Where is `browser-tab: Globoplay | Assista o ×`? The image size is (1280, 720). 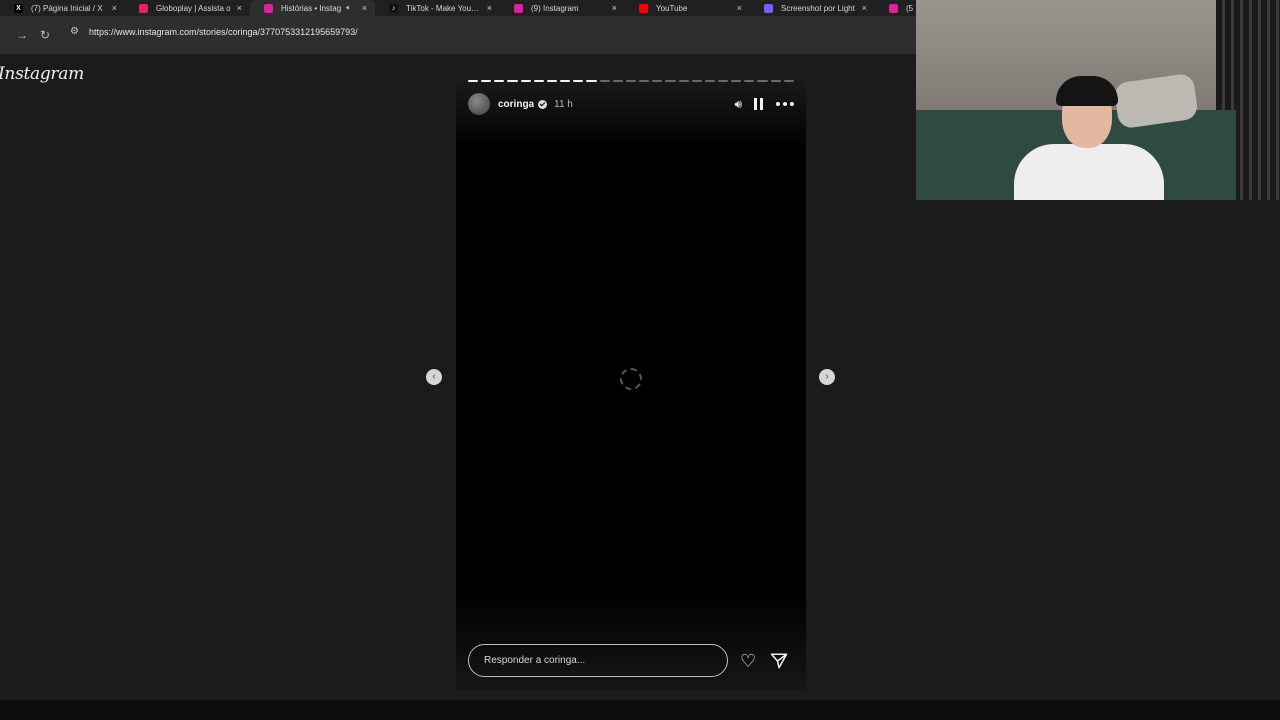 browser-tab: Globoplay | Assista o × is located at coordinates (187, 8).